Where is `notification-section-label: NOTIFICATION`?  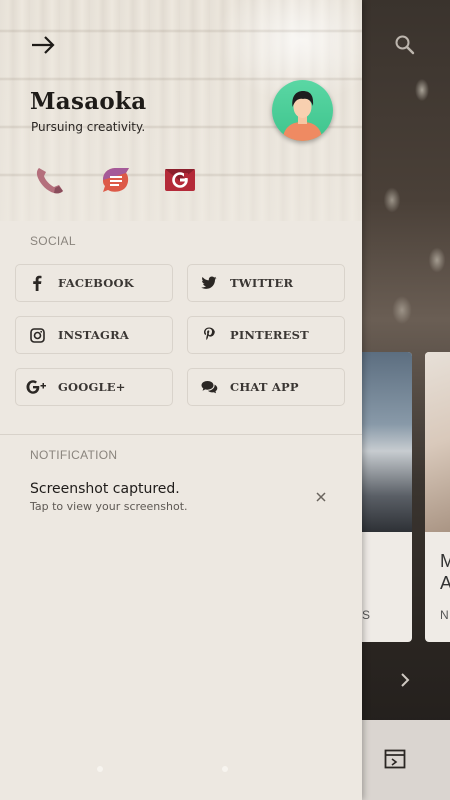 notification-section-label: NOTIFICATION is located at coordinates (74, 455).